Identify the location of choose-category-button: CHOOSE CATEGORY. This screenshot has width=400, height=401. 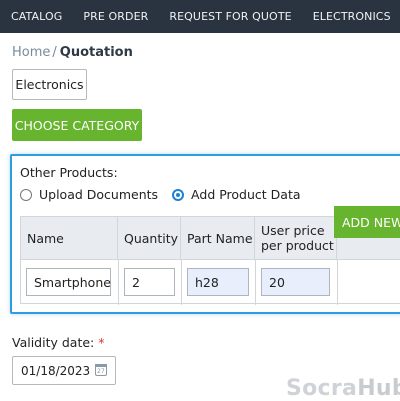
(77, 125).